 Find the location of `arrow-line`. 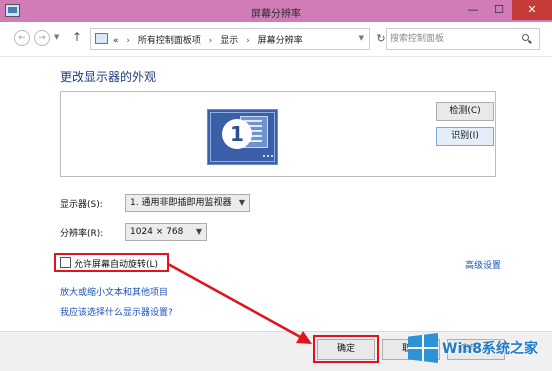

arrow-line is located at coordinates (236, 301).